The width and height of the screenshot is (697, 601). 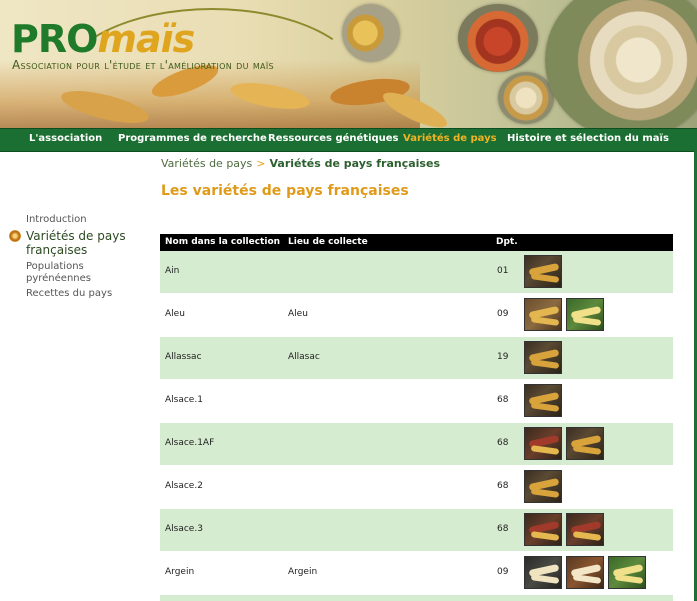 I want to click on column-header-lieu: Lieu de collecte, so click(x=328, y=242).